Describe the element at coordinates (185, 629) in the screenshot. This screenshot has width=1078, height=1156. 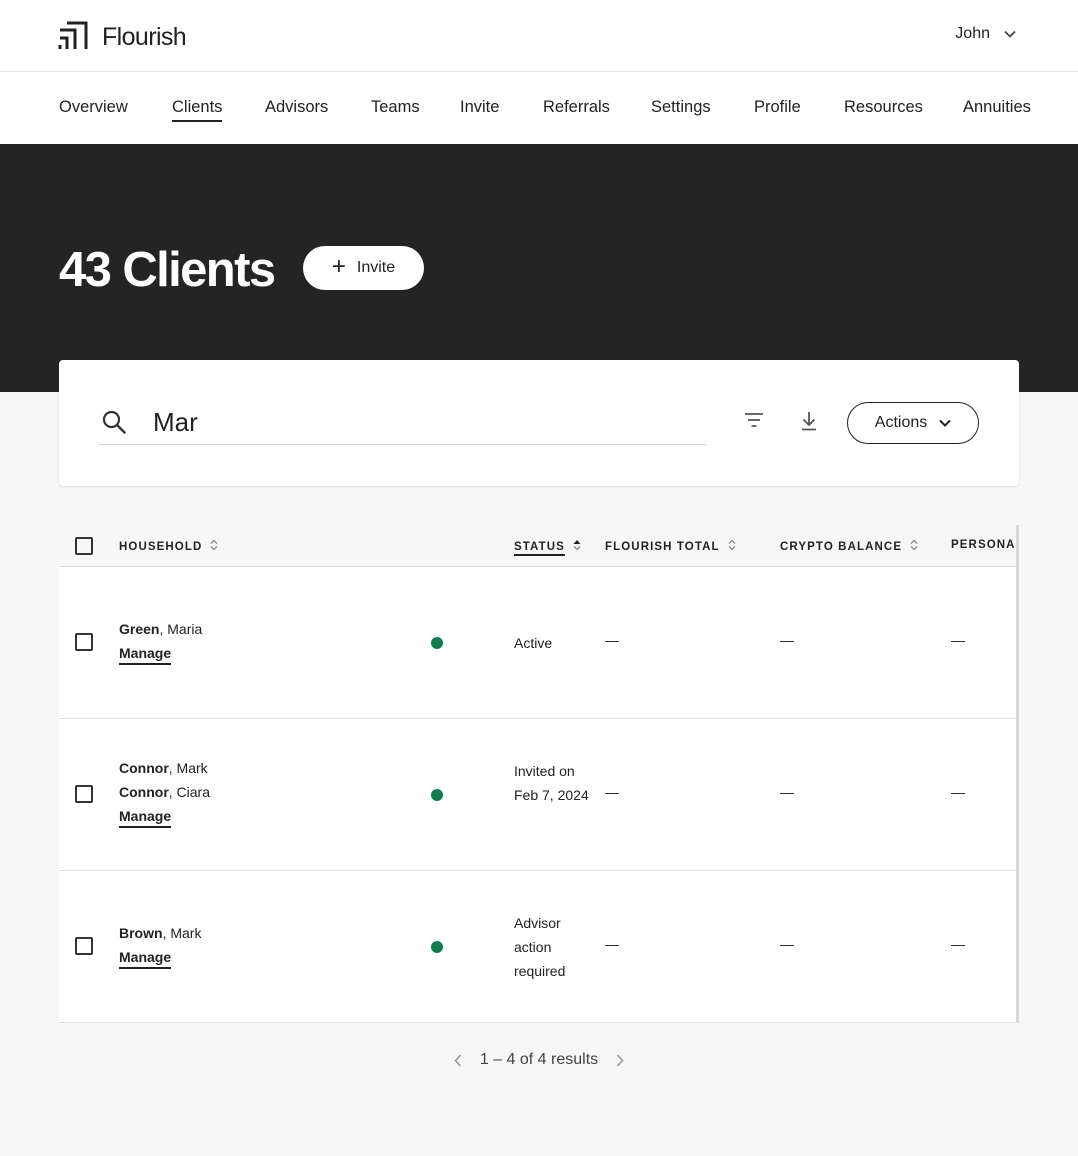
I see `member-first-name: Maria` at that location.